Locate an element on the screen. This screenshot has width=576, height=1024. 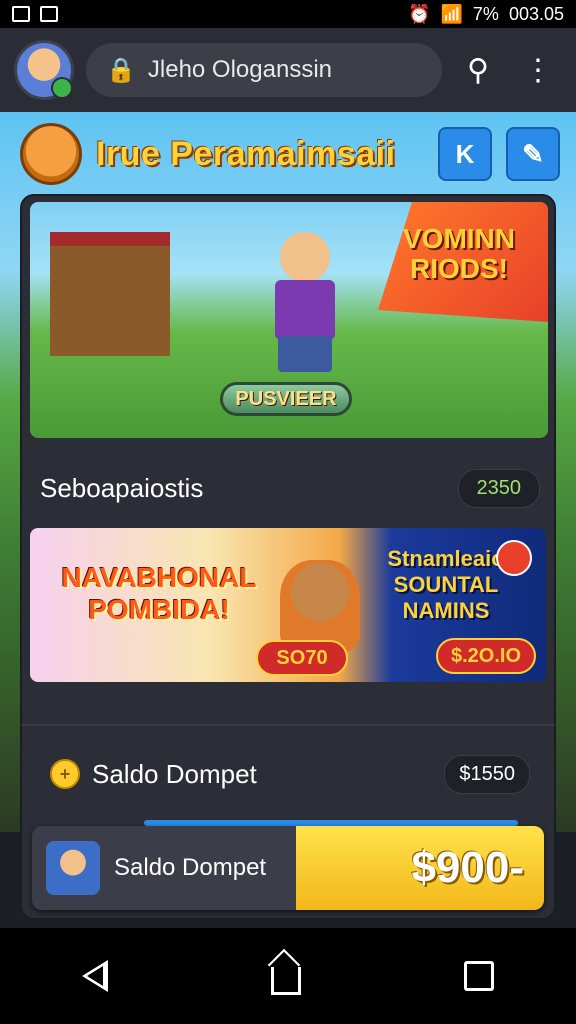
home-icon is located at coordinates (285, 981).